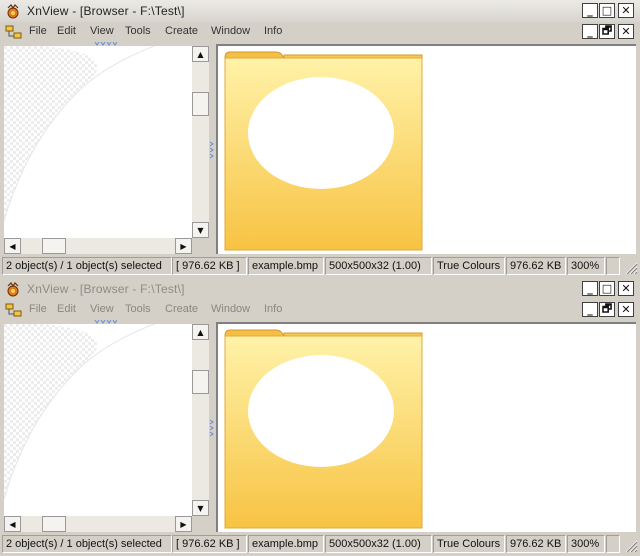 This screenshot has height=556, width=640. I want to click on arrow-down-icon: ▼, so click(200, 508).